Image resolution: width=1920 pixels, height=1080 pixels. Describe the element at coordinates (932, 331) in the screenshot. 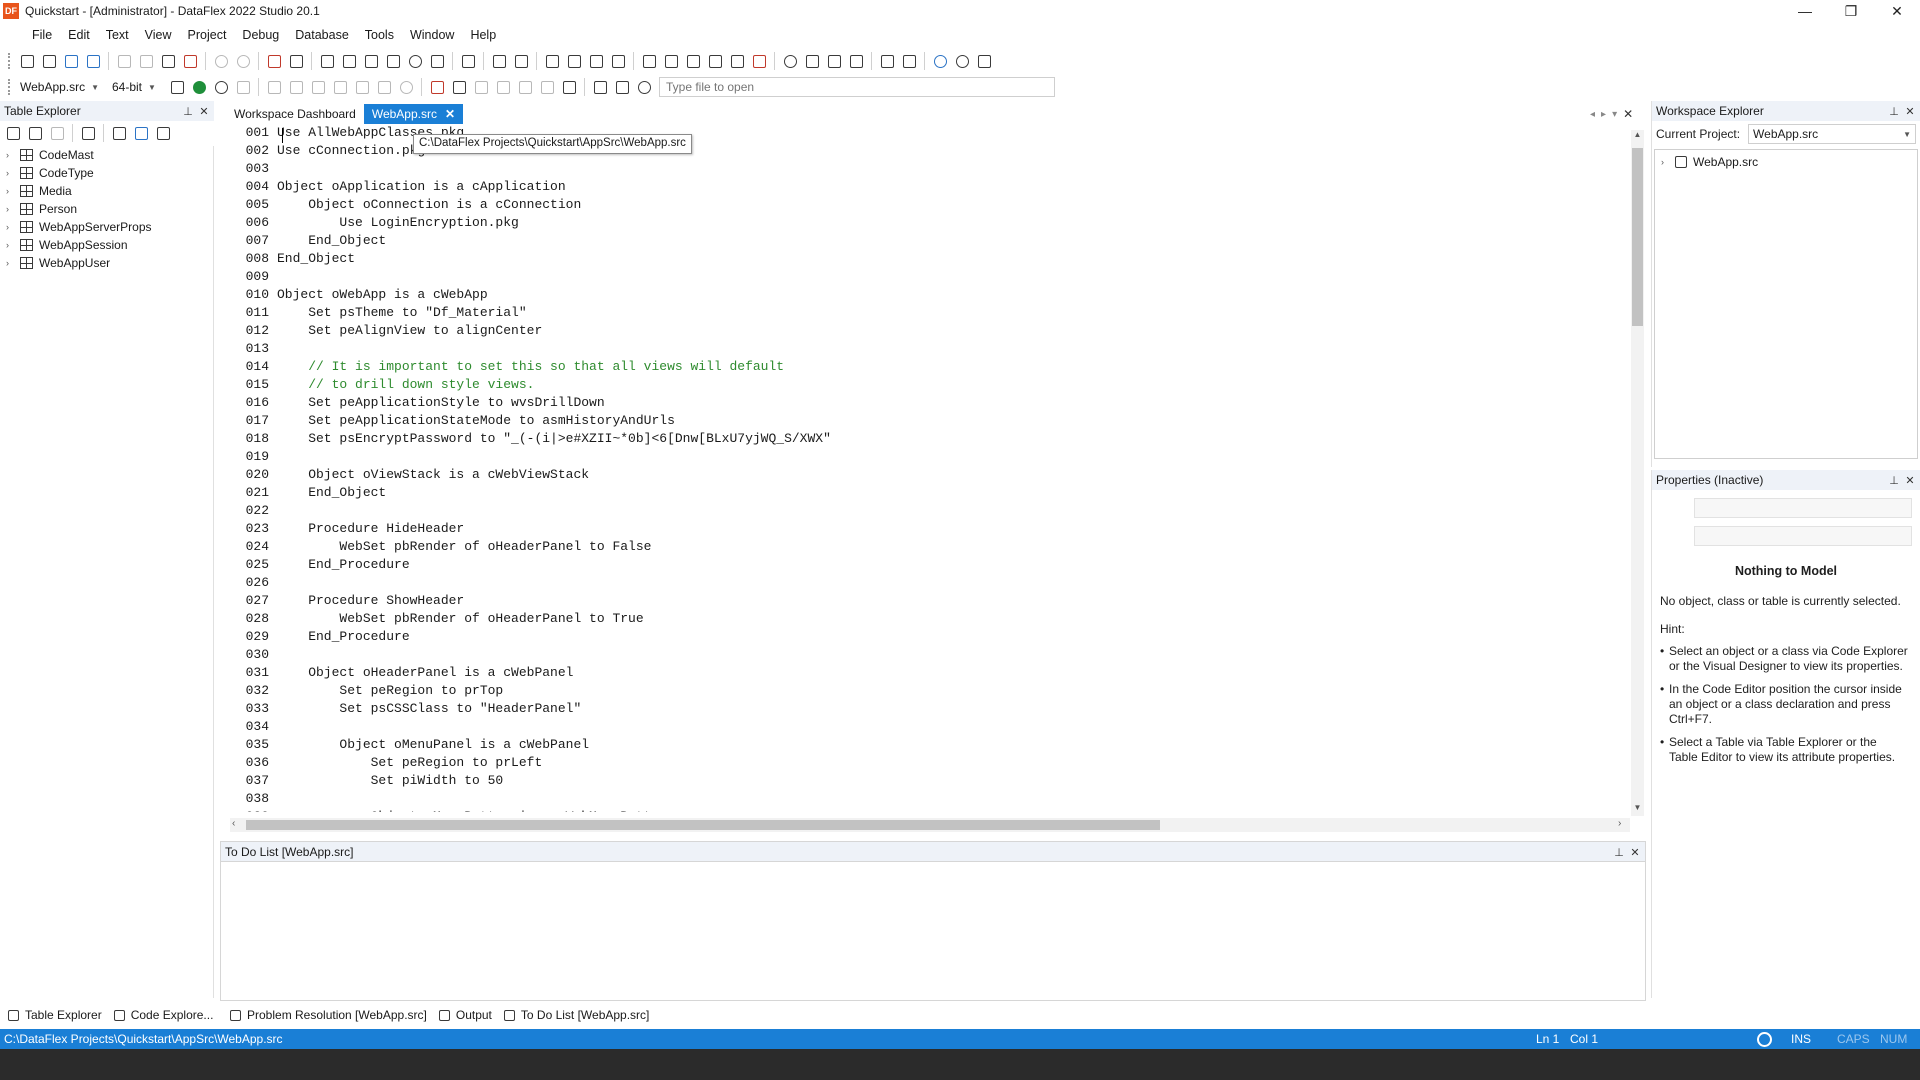

I see `code-line: 012 Set peAlignView to alignCenter` at that location.